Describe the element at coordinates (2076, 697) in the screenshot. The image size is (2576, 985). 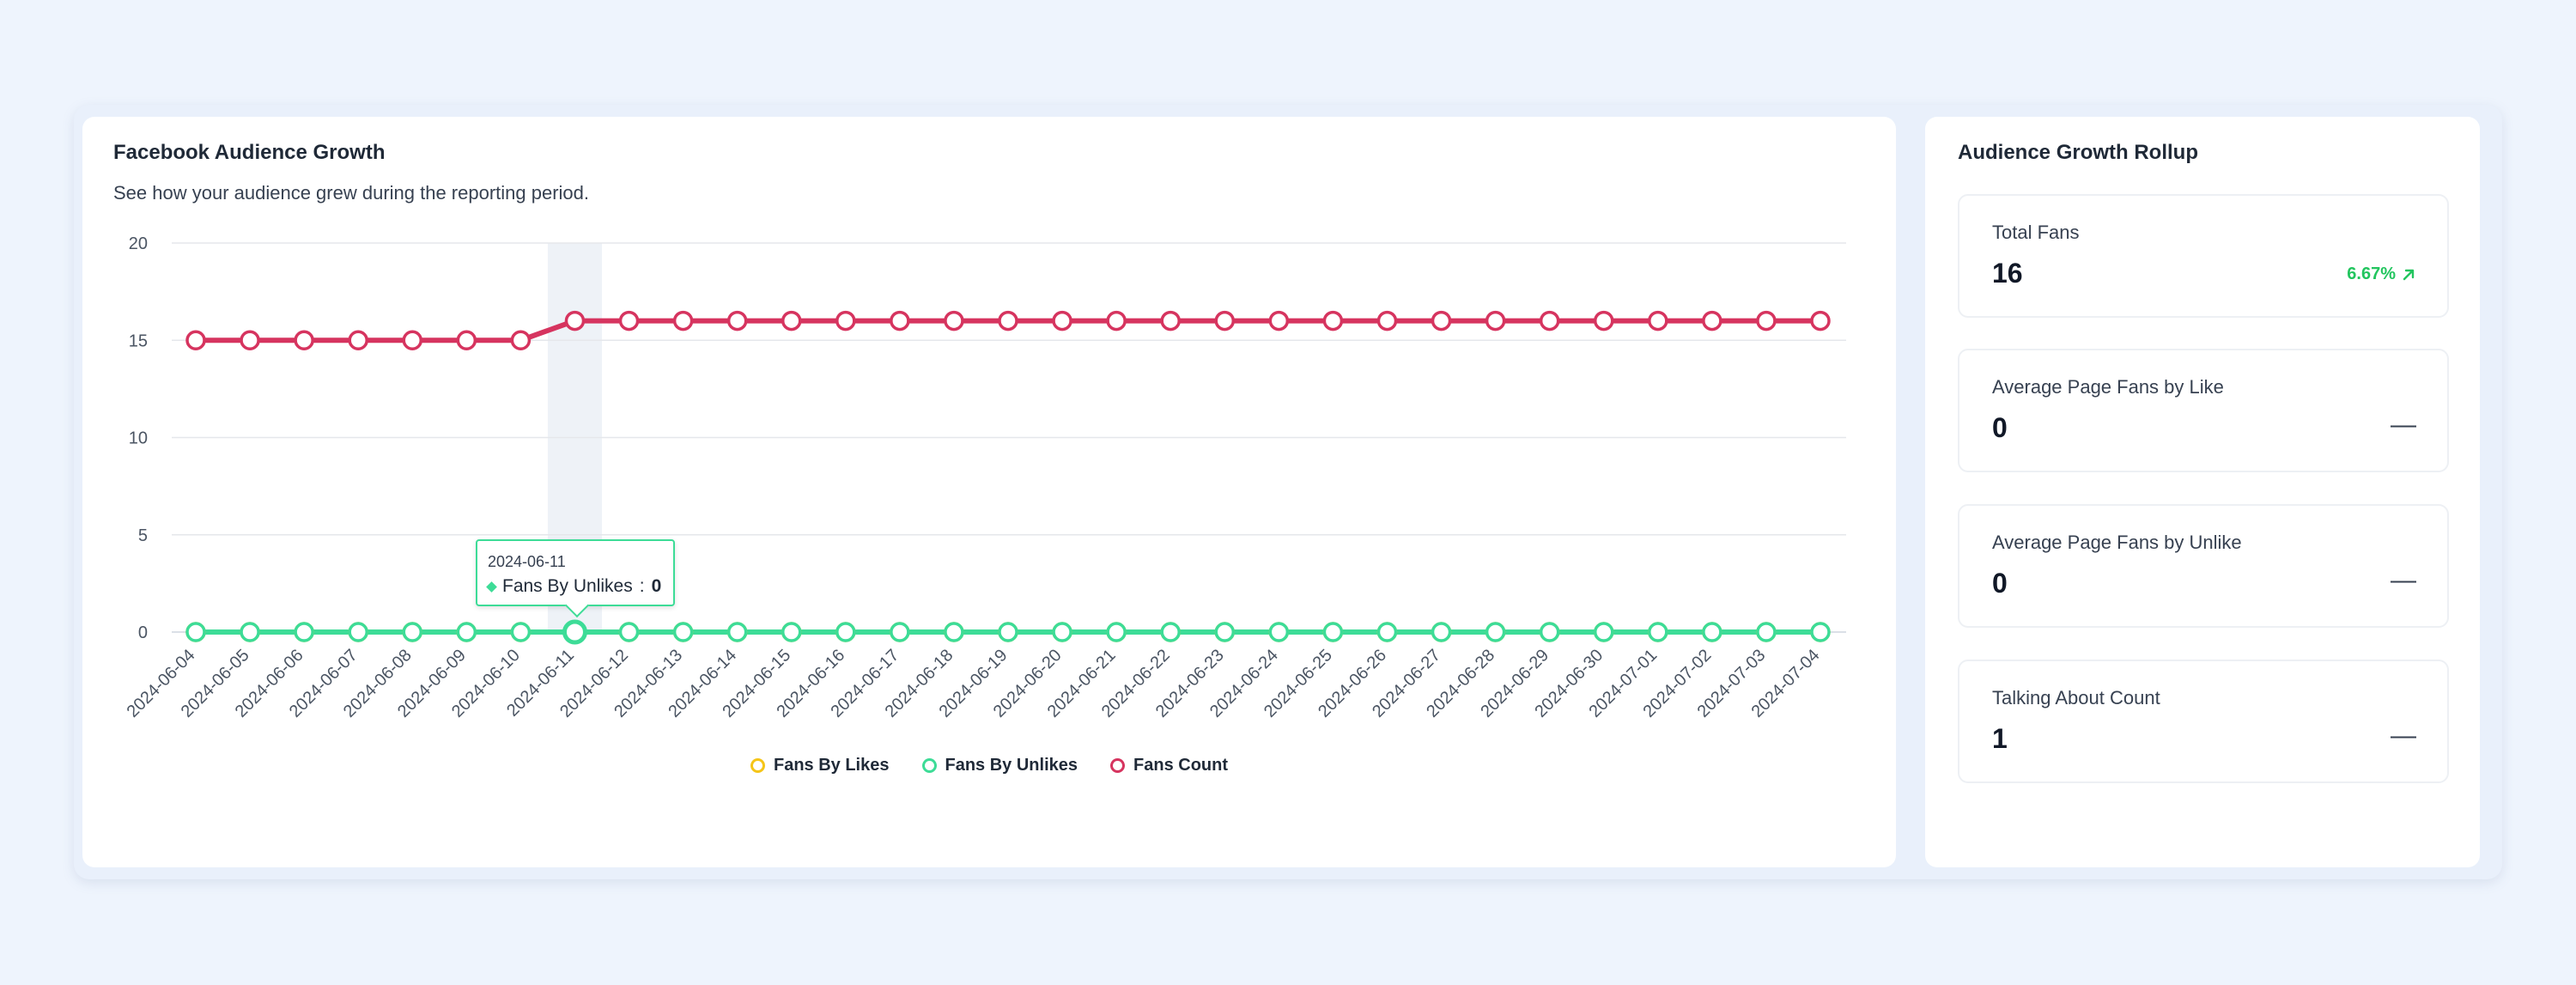
I see `stat-label: Talking About Count` at that location.